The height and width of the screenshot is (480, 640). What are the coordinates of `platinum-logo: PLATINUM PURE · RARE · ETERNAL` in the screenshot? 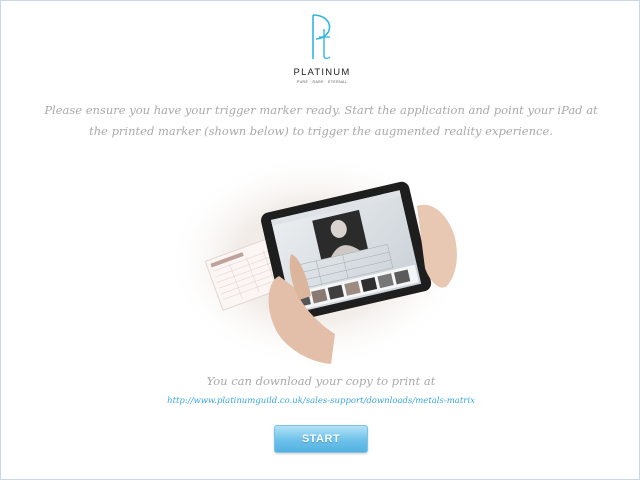 It's located at (322, 49).